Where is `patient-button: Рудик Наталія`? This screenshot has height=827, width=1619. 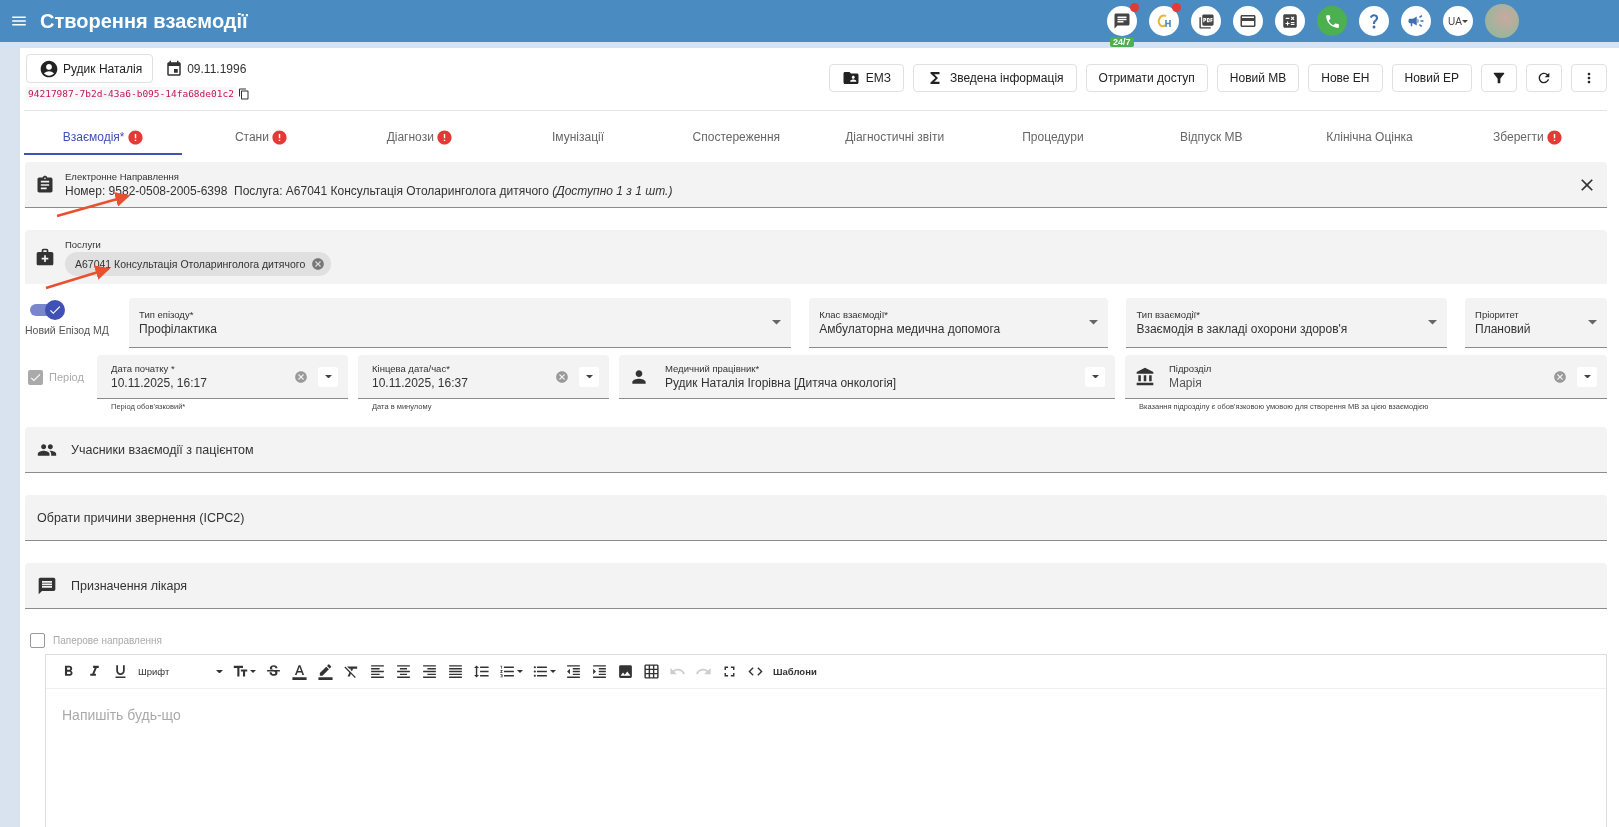 patient-button: Рудик Наталія is located at coordinates (90, 68).